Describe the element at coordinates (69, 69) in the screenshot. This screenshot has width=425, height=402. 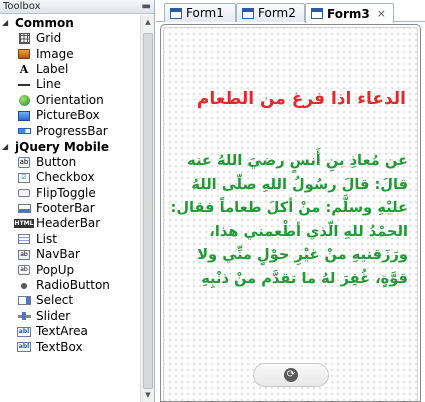
I see `toolbox-item-label: A Label` at that location.